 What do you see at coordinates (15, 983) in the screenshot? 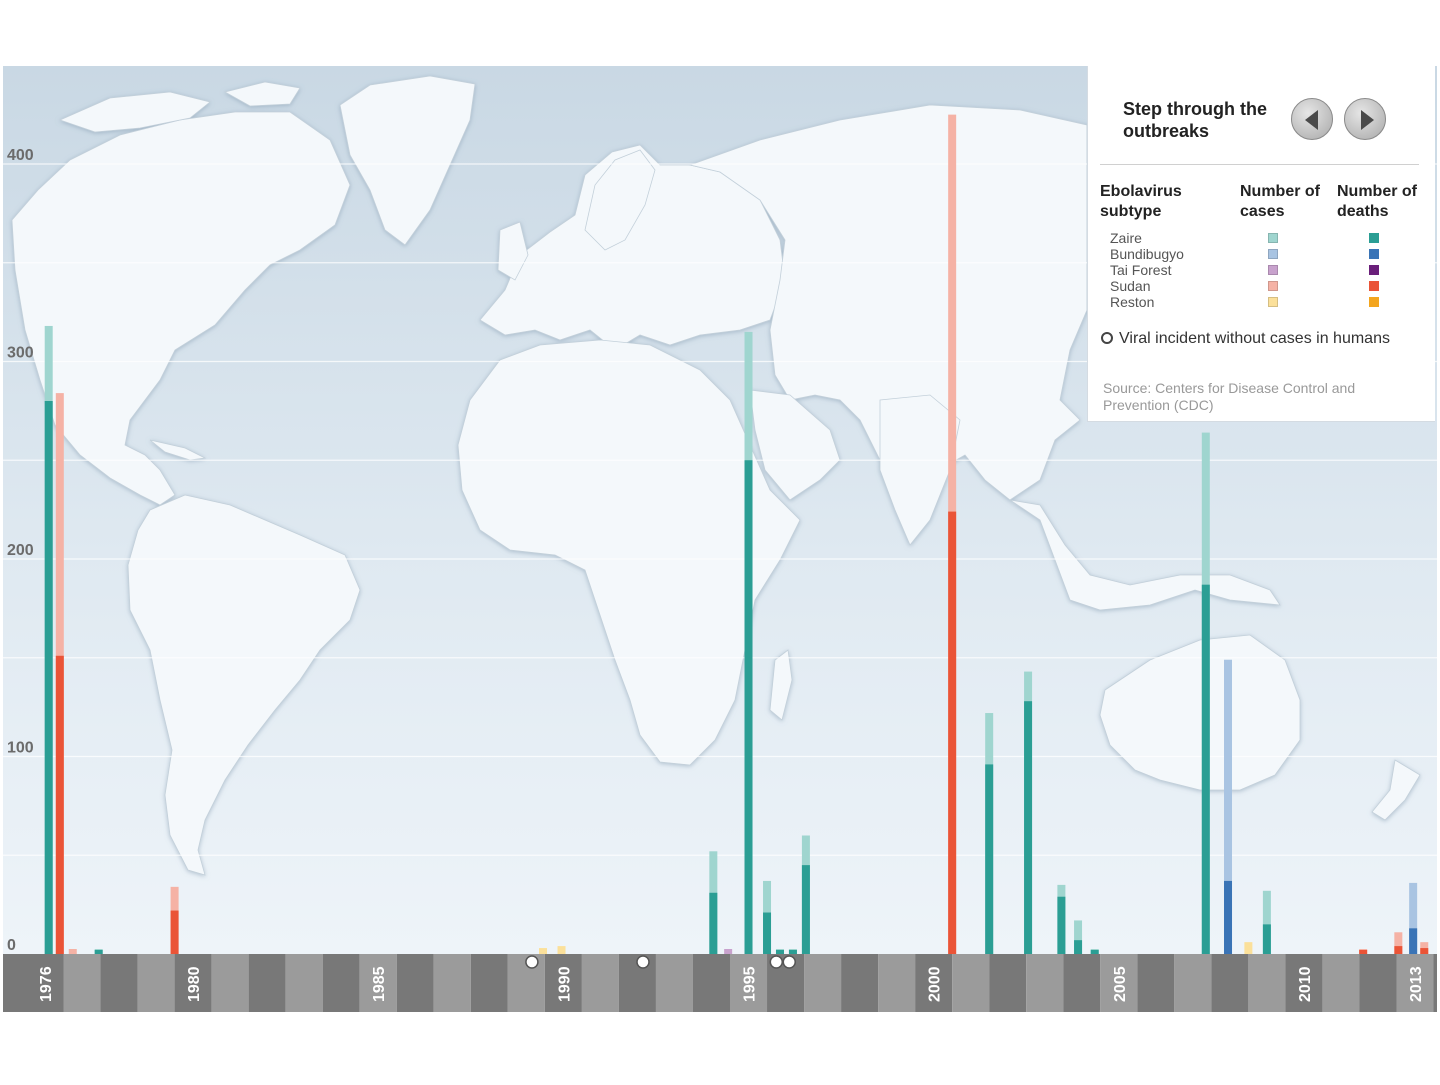
I see `timeline-edge` at bounding box center [15, 983].